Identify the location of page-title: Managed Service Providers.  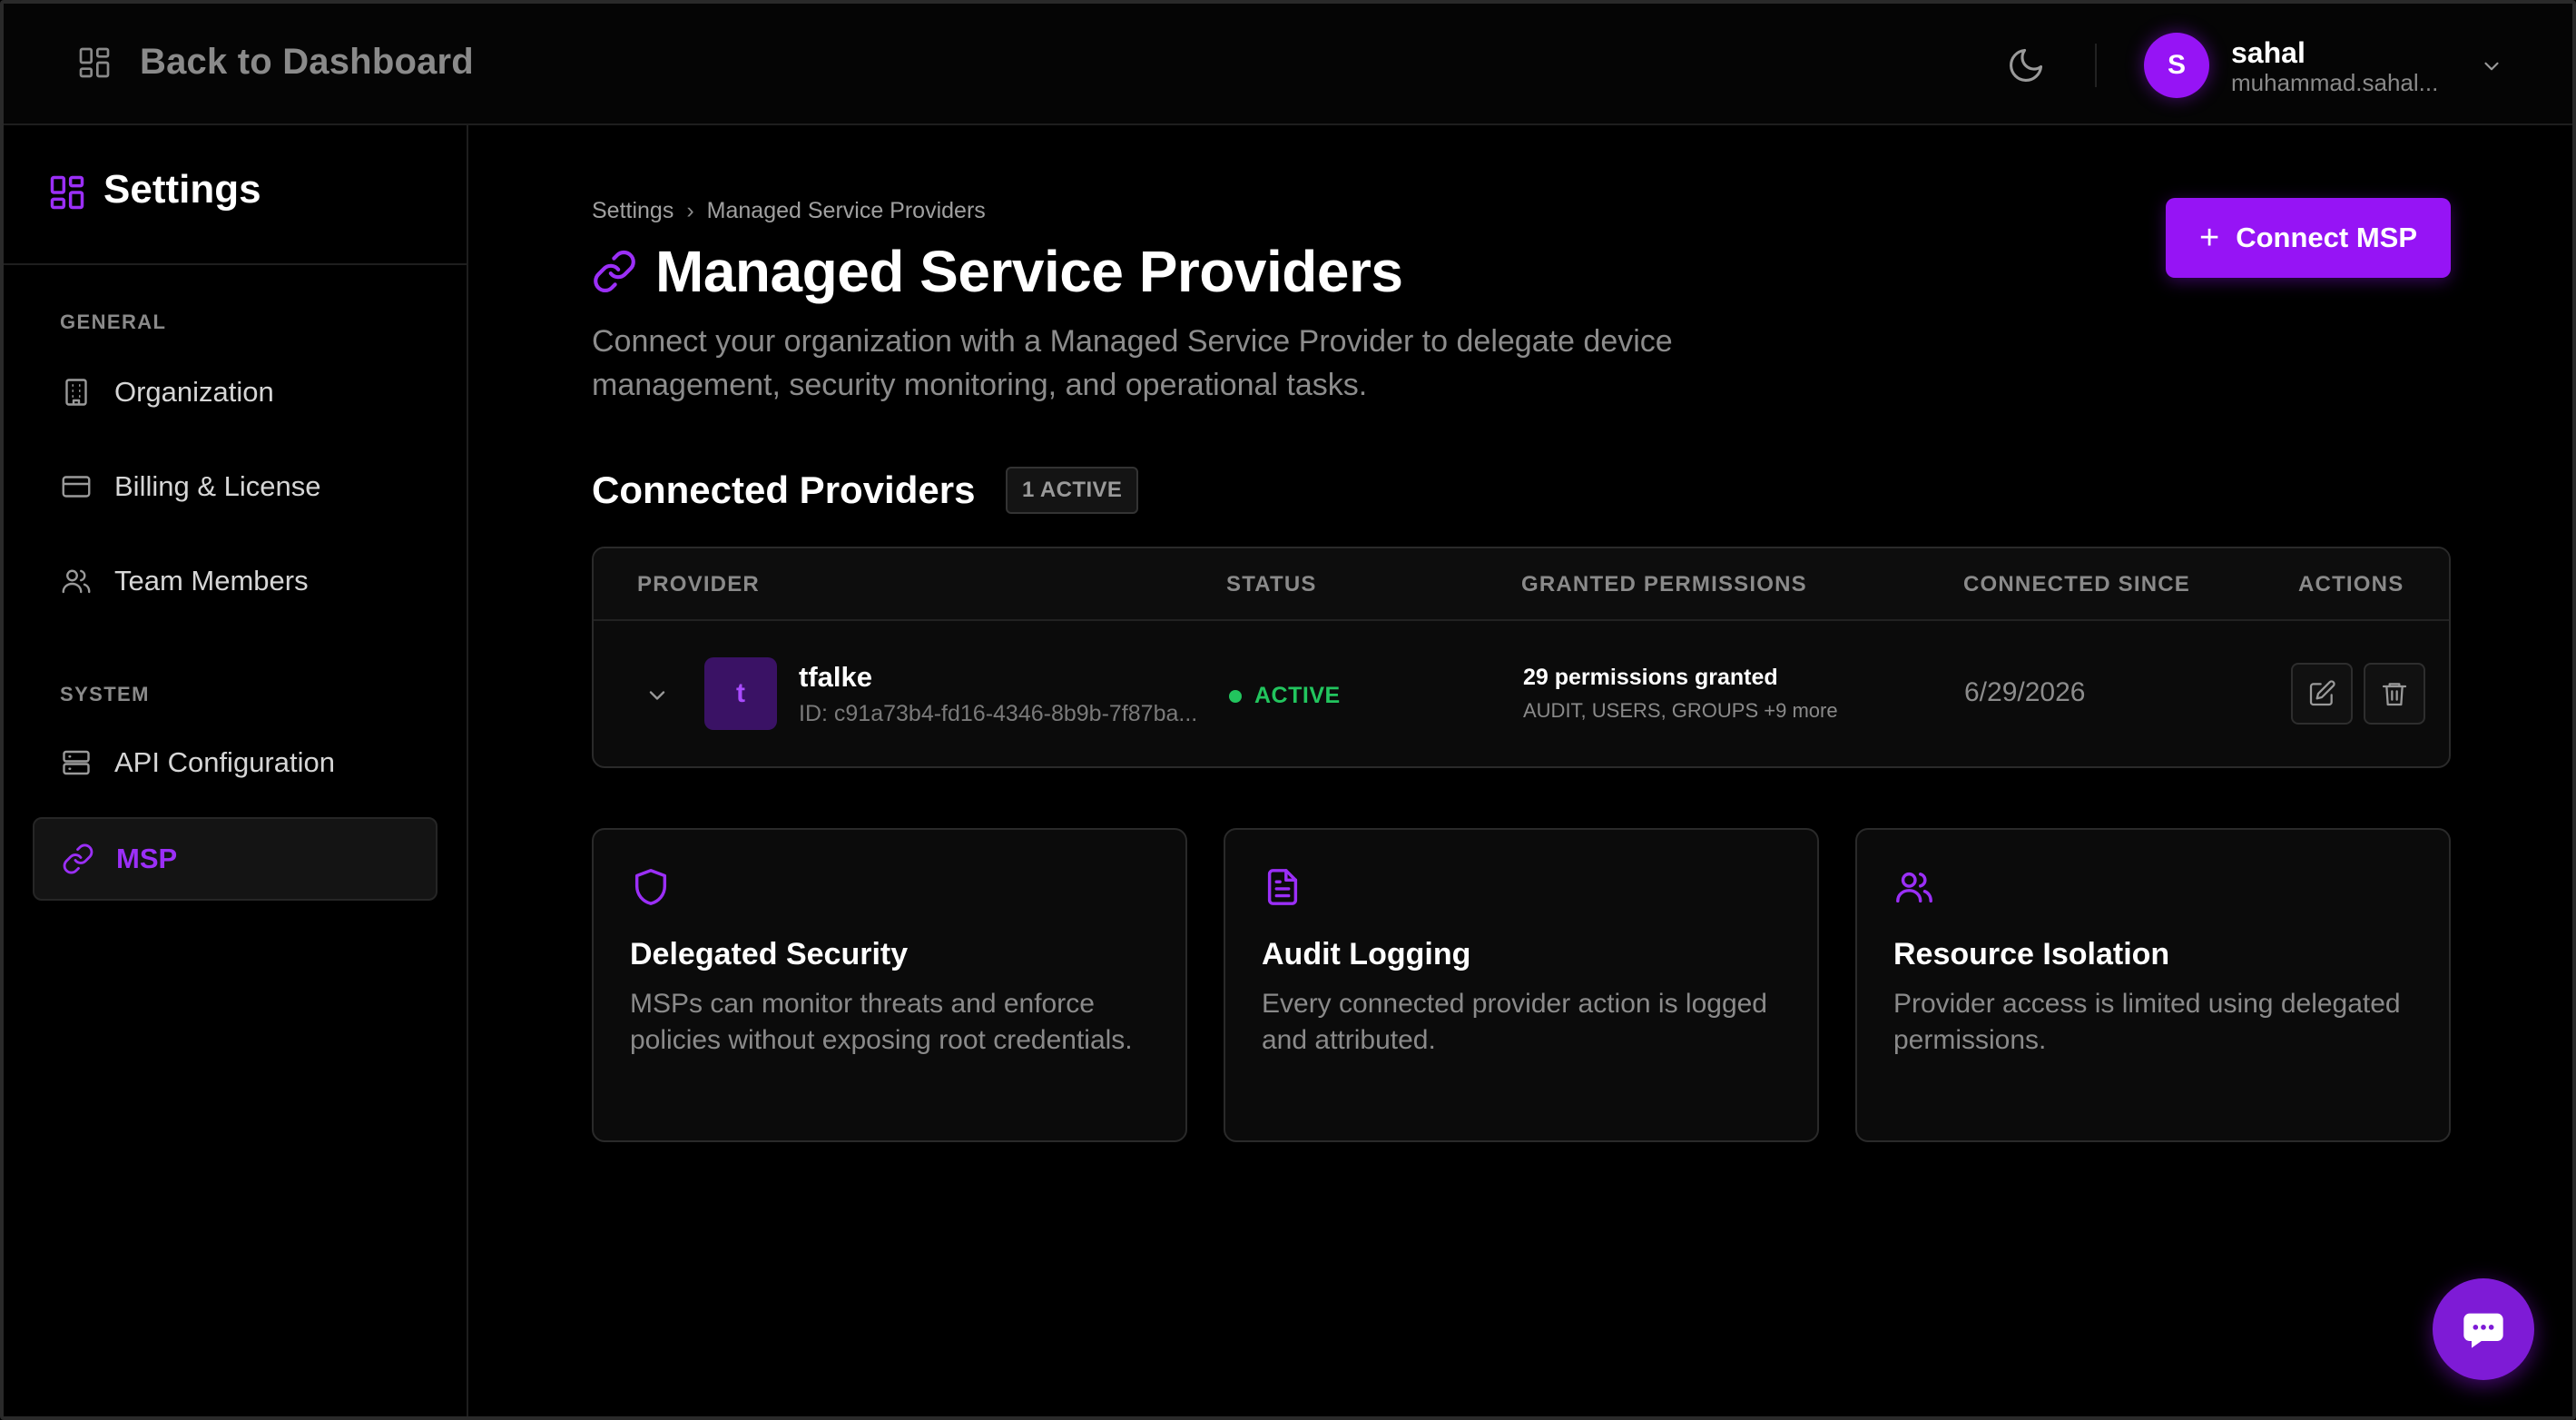
(1029, 271).